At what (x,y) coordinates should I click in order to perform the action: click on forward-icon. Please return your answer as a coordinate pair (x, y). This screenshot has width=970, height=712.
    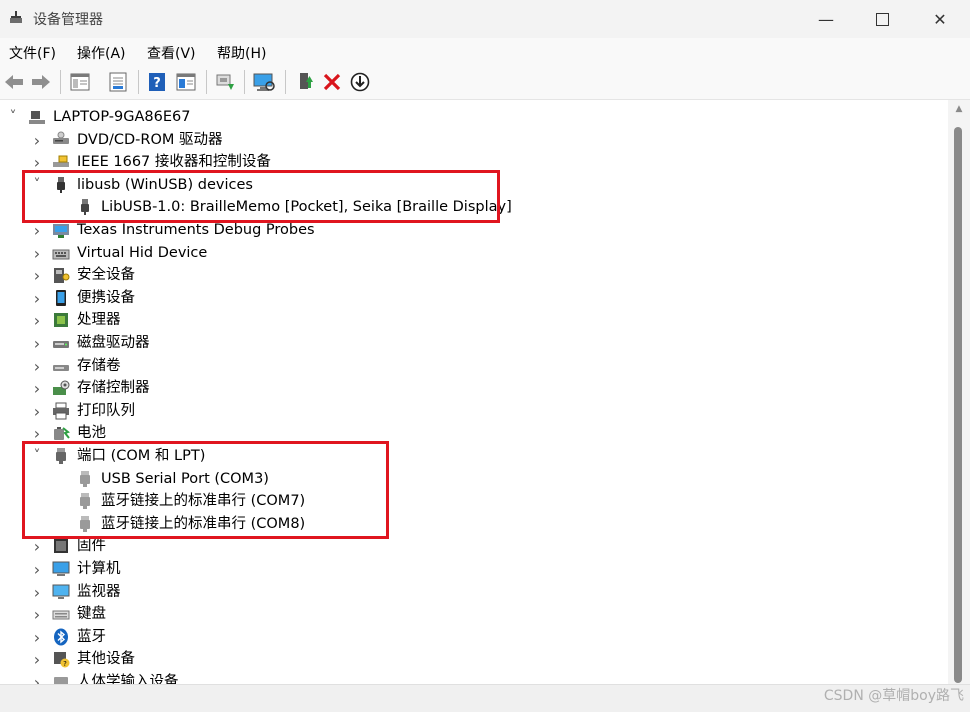
    Looking at the image, I should click on (41, 82).